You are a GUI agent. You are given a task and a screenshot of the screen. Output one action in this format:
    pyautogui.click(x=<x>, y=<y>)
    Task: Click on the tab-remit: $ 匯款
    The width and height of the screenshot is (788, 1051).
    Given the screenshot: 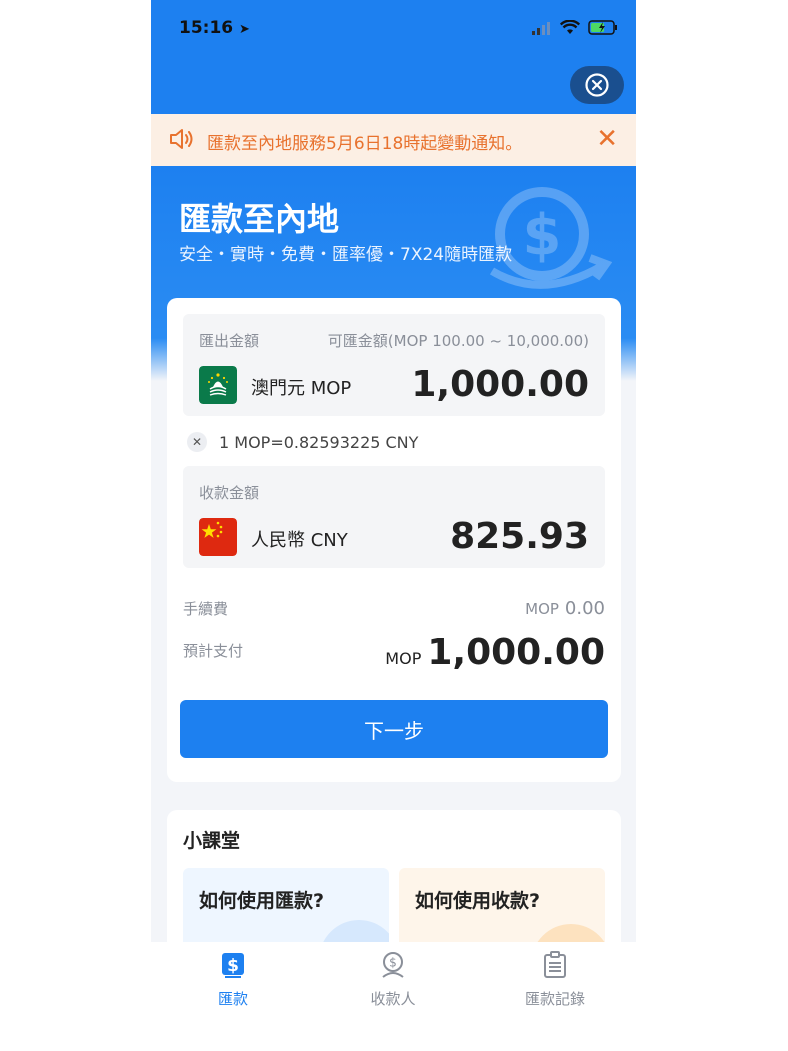 What is the action you would take?
    pyautogui.click(x=233, y=979)
    